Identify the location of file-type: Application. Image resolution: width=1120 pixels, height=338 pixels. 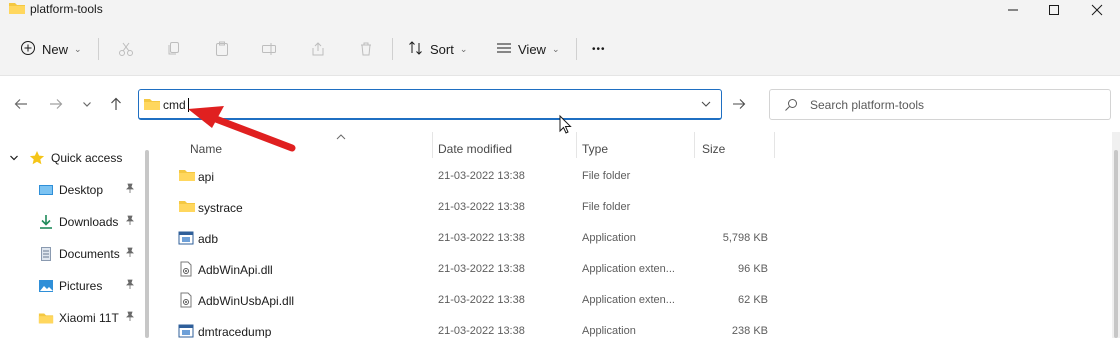
(609, 331).